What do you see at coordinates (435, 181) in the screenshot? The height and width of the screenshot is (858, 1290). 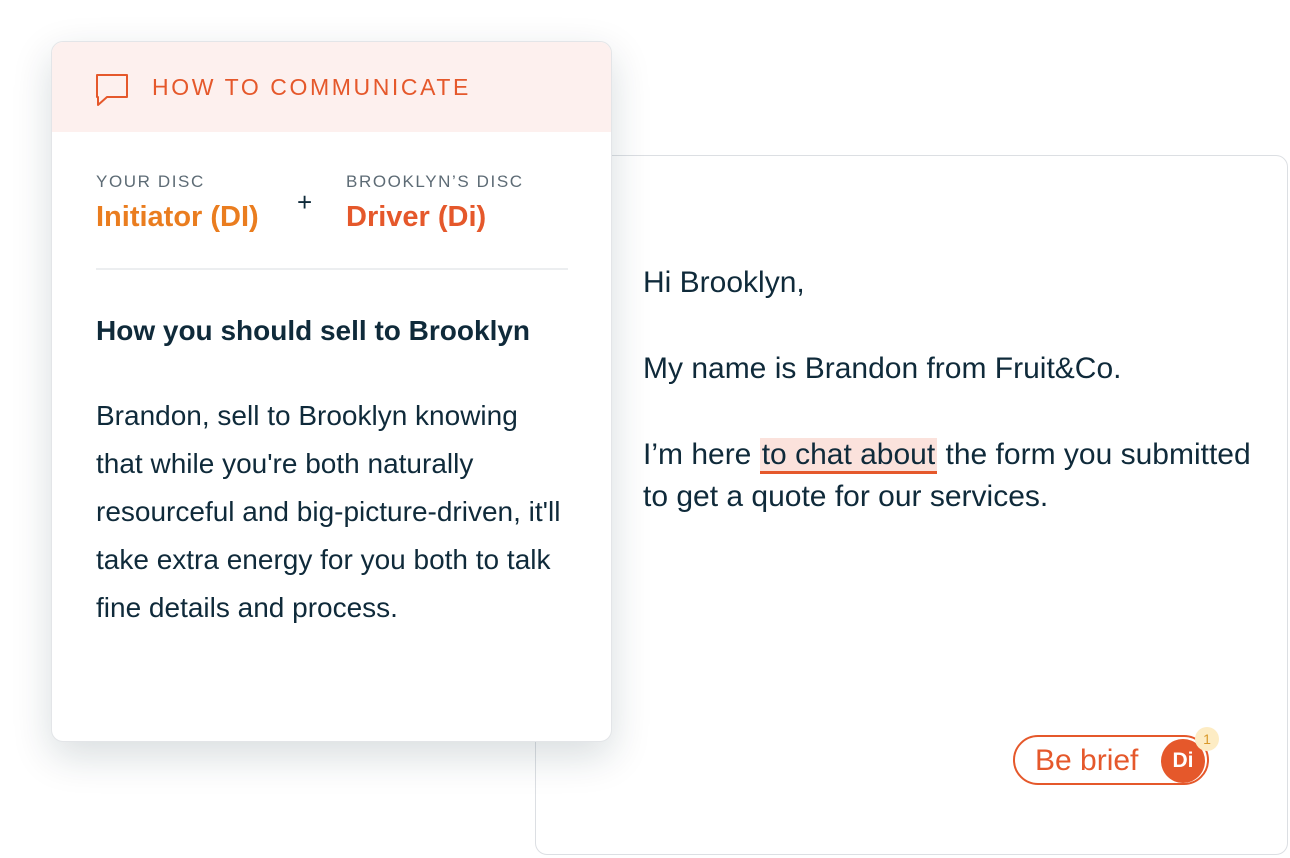 I see `their-disc-label: BROOKLYN’S DISC` at bounding box center [435, 181].